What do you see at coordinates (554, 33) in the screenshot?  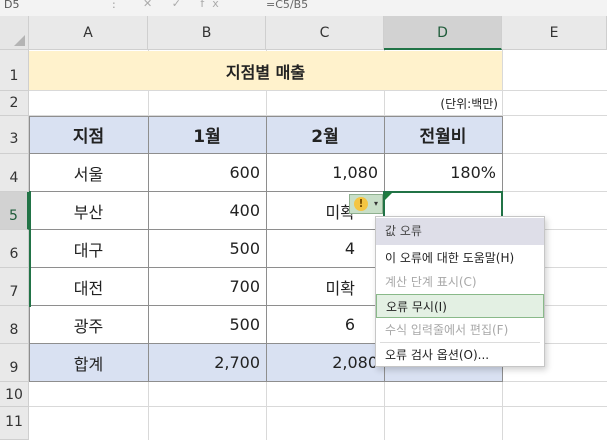 I see `column-header-e: E` at bounding box center [554, 33].